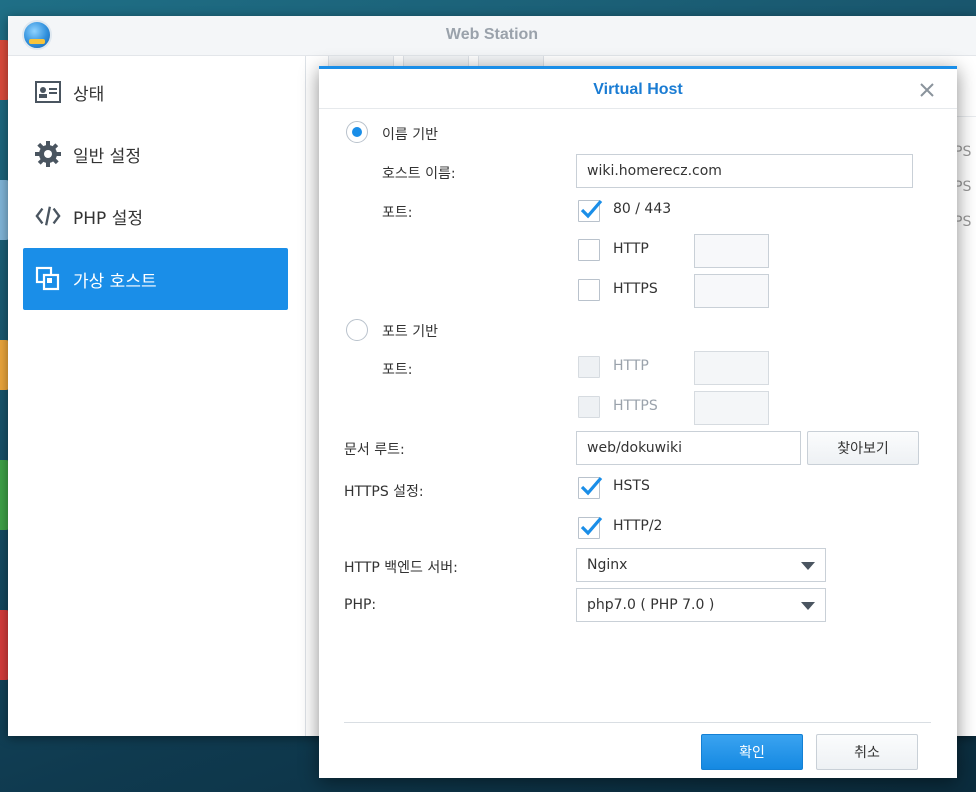 This screenshot has width=976, height=792. Describe the element at coordinates (115, 281) in the screenshot. I see `sidebar-item-label: 가상 호스트` at that location.